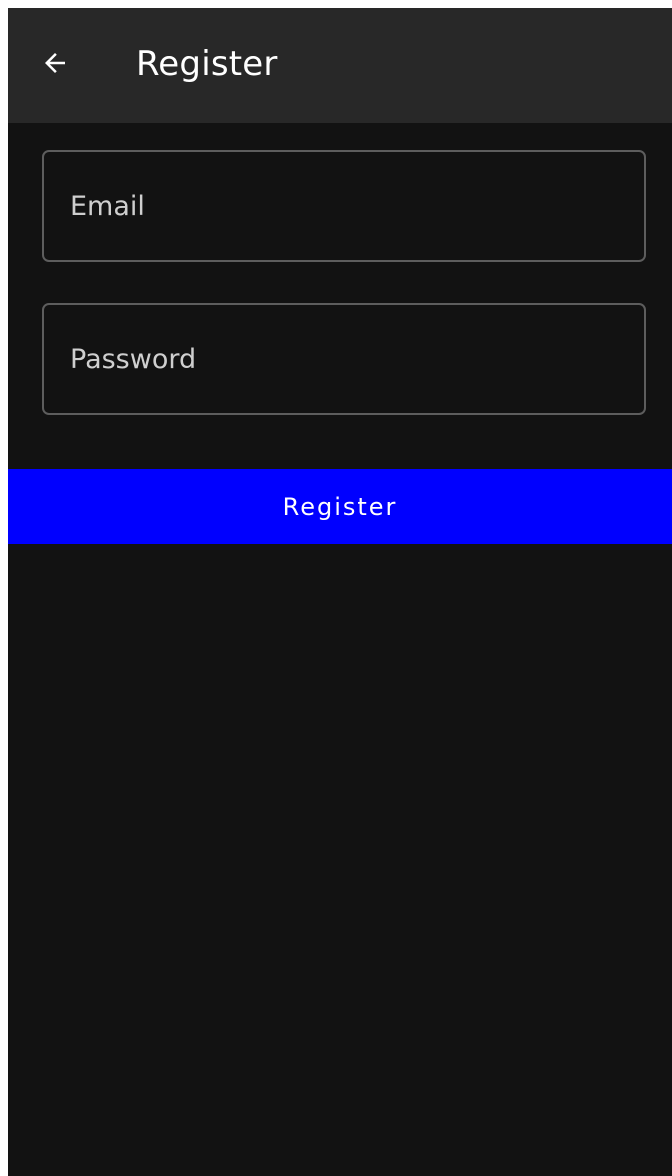 This screenshot has width=672, height=1176. I want to click on email-input, so click(344, 206).